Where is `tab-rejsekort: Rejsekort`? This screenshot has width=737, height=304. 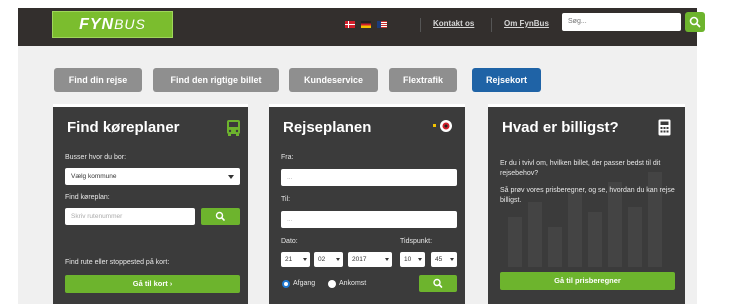 tab-rejsekort: Rejsekort is located at coordinates (506, 80).